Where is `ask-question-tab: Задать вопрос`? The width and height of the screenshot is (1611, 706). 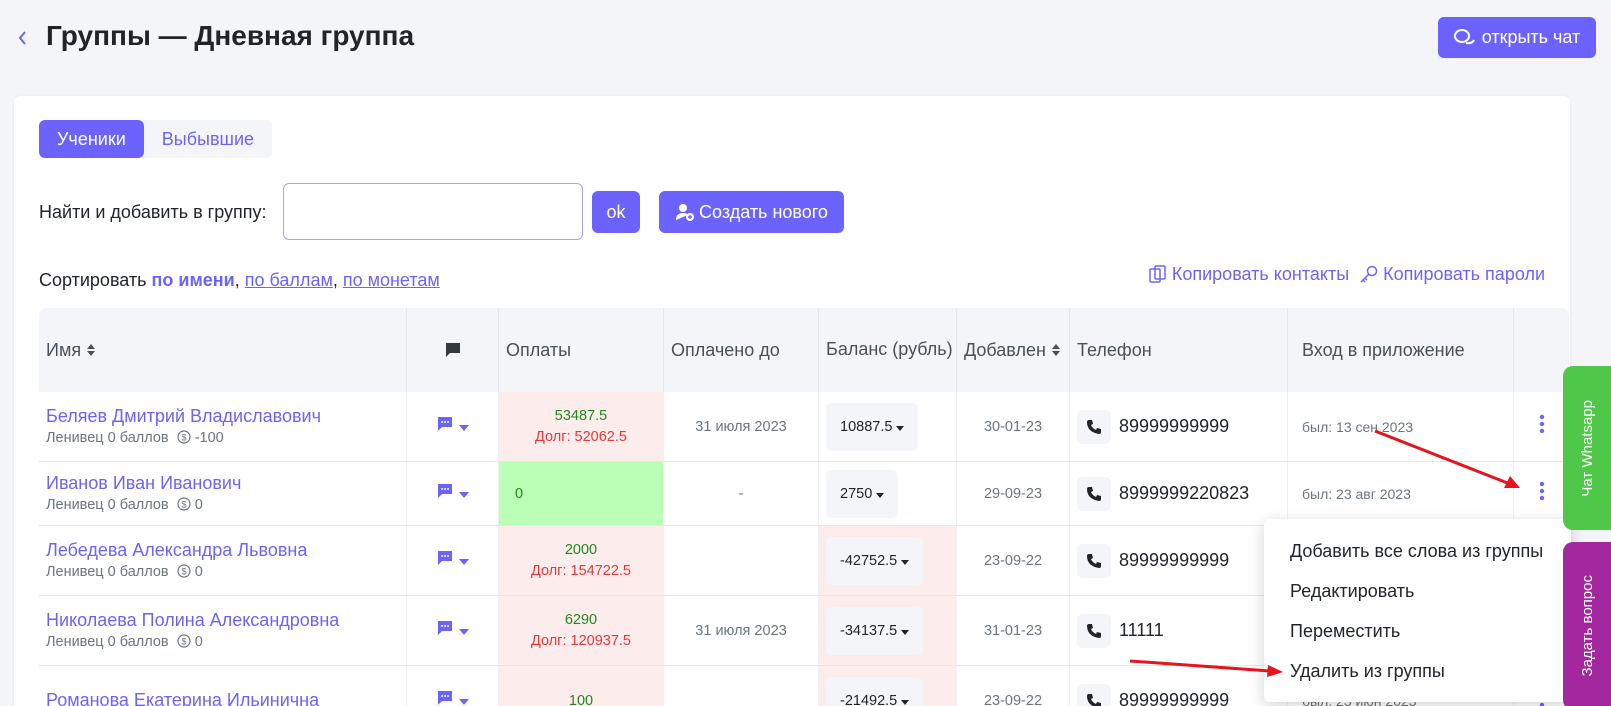 ask-question-tab: Задать вопрос is located at coordinates (1587, 624).